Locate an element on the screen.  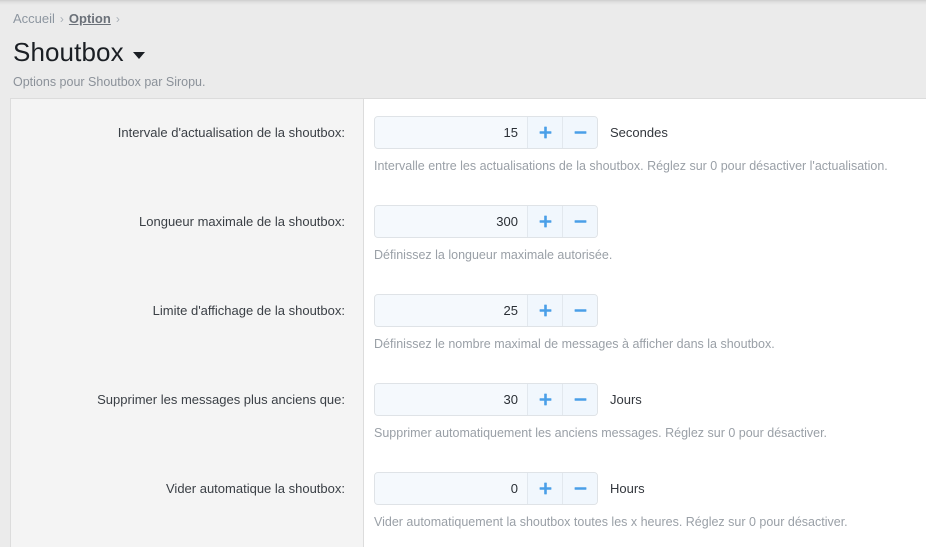
unit-label: Hours is located at coordinates (627, 488).